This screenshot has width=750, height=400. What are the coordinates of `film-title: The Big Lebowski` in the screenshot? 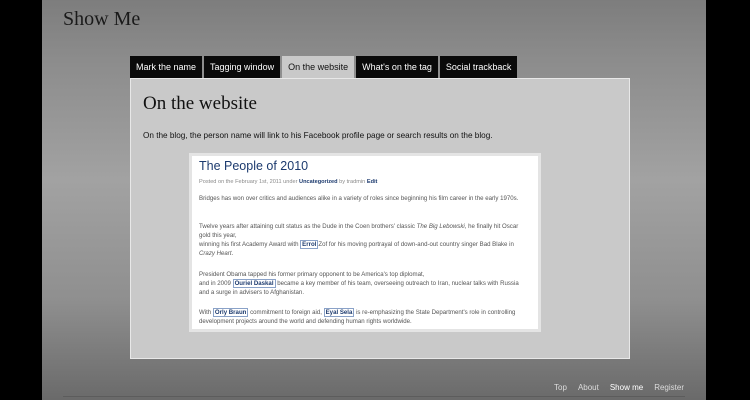 It's located at (440, 226).